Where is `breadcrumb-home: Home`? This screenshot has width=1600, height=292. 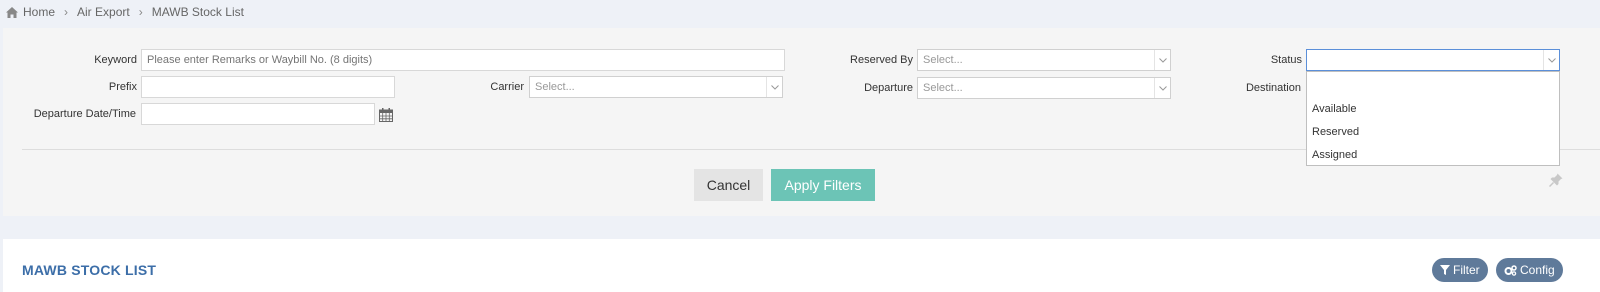
breadcrumb-home: Home is located at coordinates (39, 12).